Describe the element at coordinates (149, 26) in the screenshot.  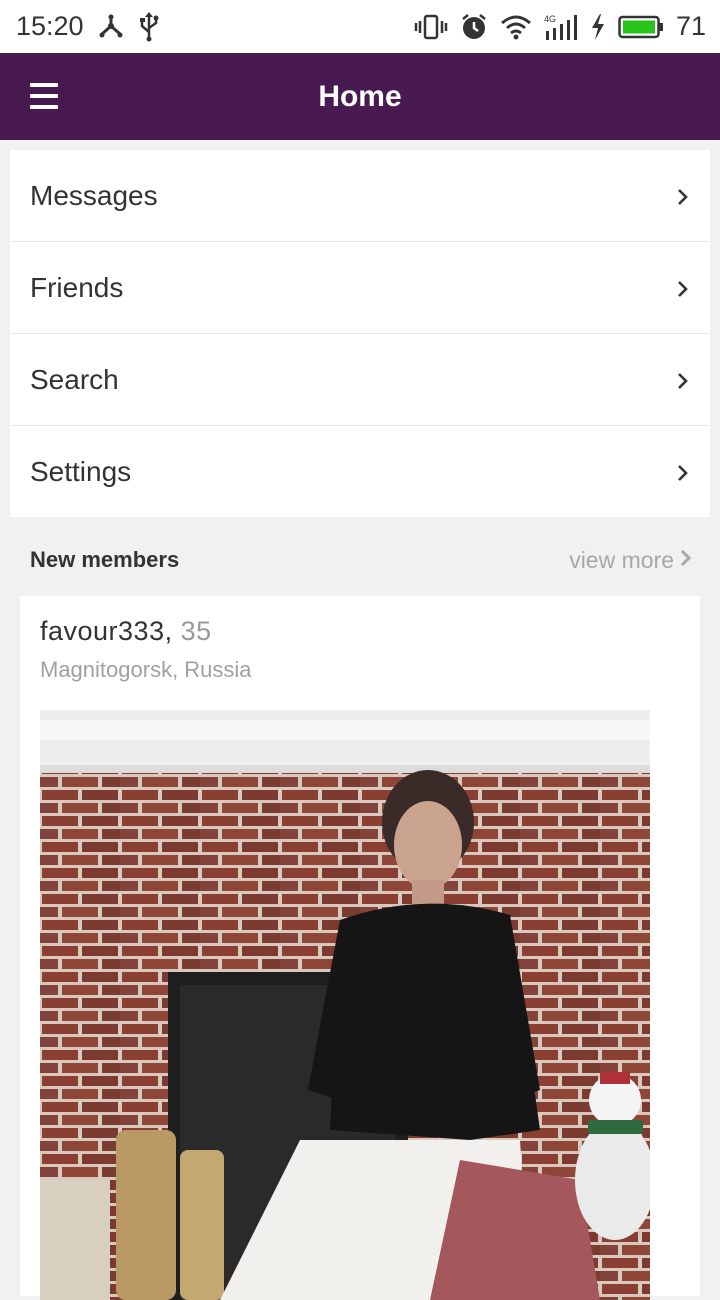
I see `usb-icon` at that location.